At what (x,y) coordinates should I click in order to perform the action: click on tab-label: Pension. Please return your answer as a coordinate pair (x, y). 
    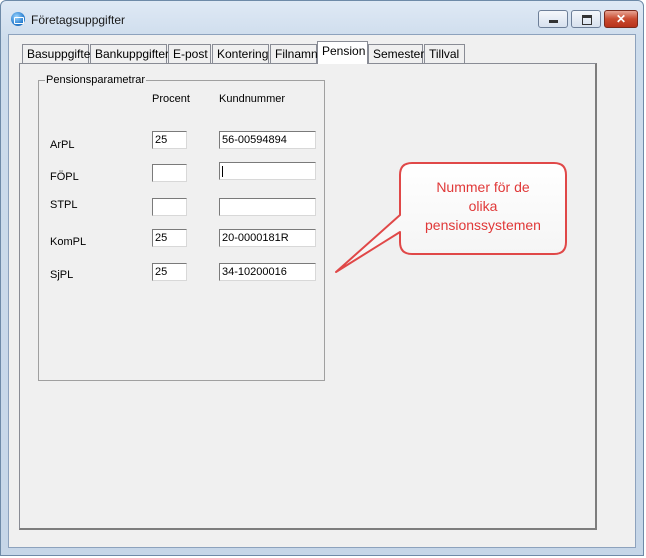
    Looking at the image, I should click on (344, 51).